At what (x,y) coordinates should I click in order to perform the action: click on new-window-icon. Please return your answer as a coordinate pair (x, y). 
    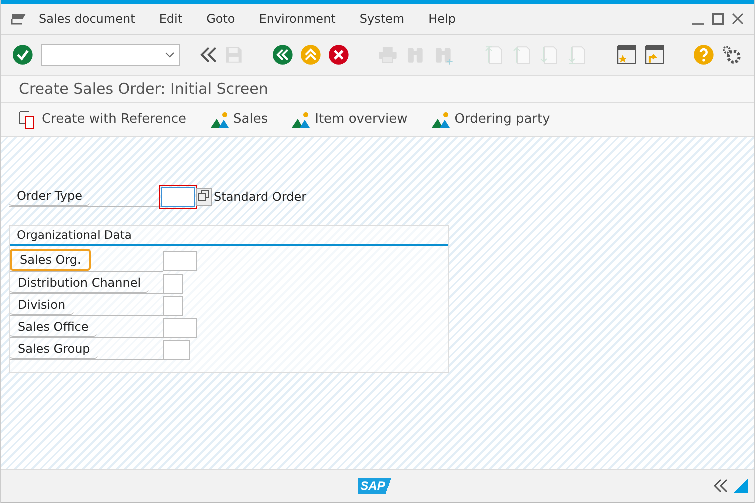
    Looking at the image, I should click on (626, 55).